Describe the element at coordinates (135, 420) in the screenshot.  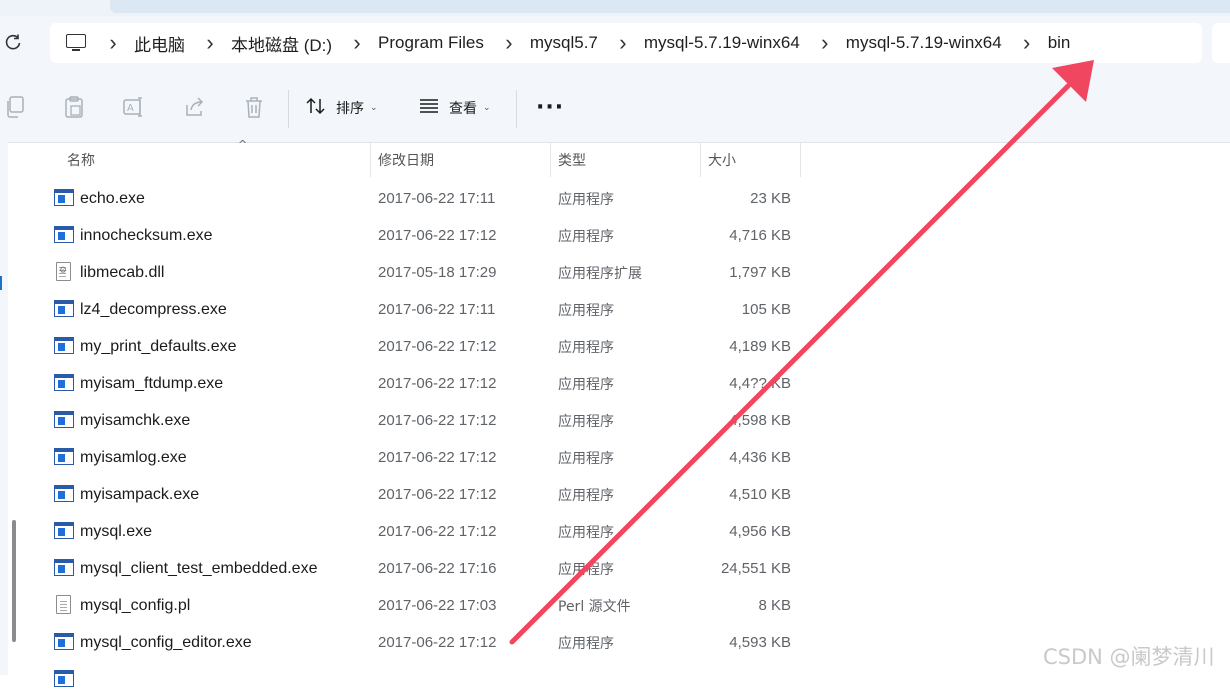
I see `file-name: myisamchk.exe` at that location.